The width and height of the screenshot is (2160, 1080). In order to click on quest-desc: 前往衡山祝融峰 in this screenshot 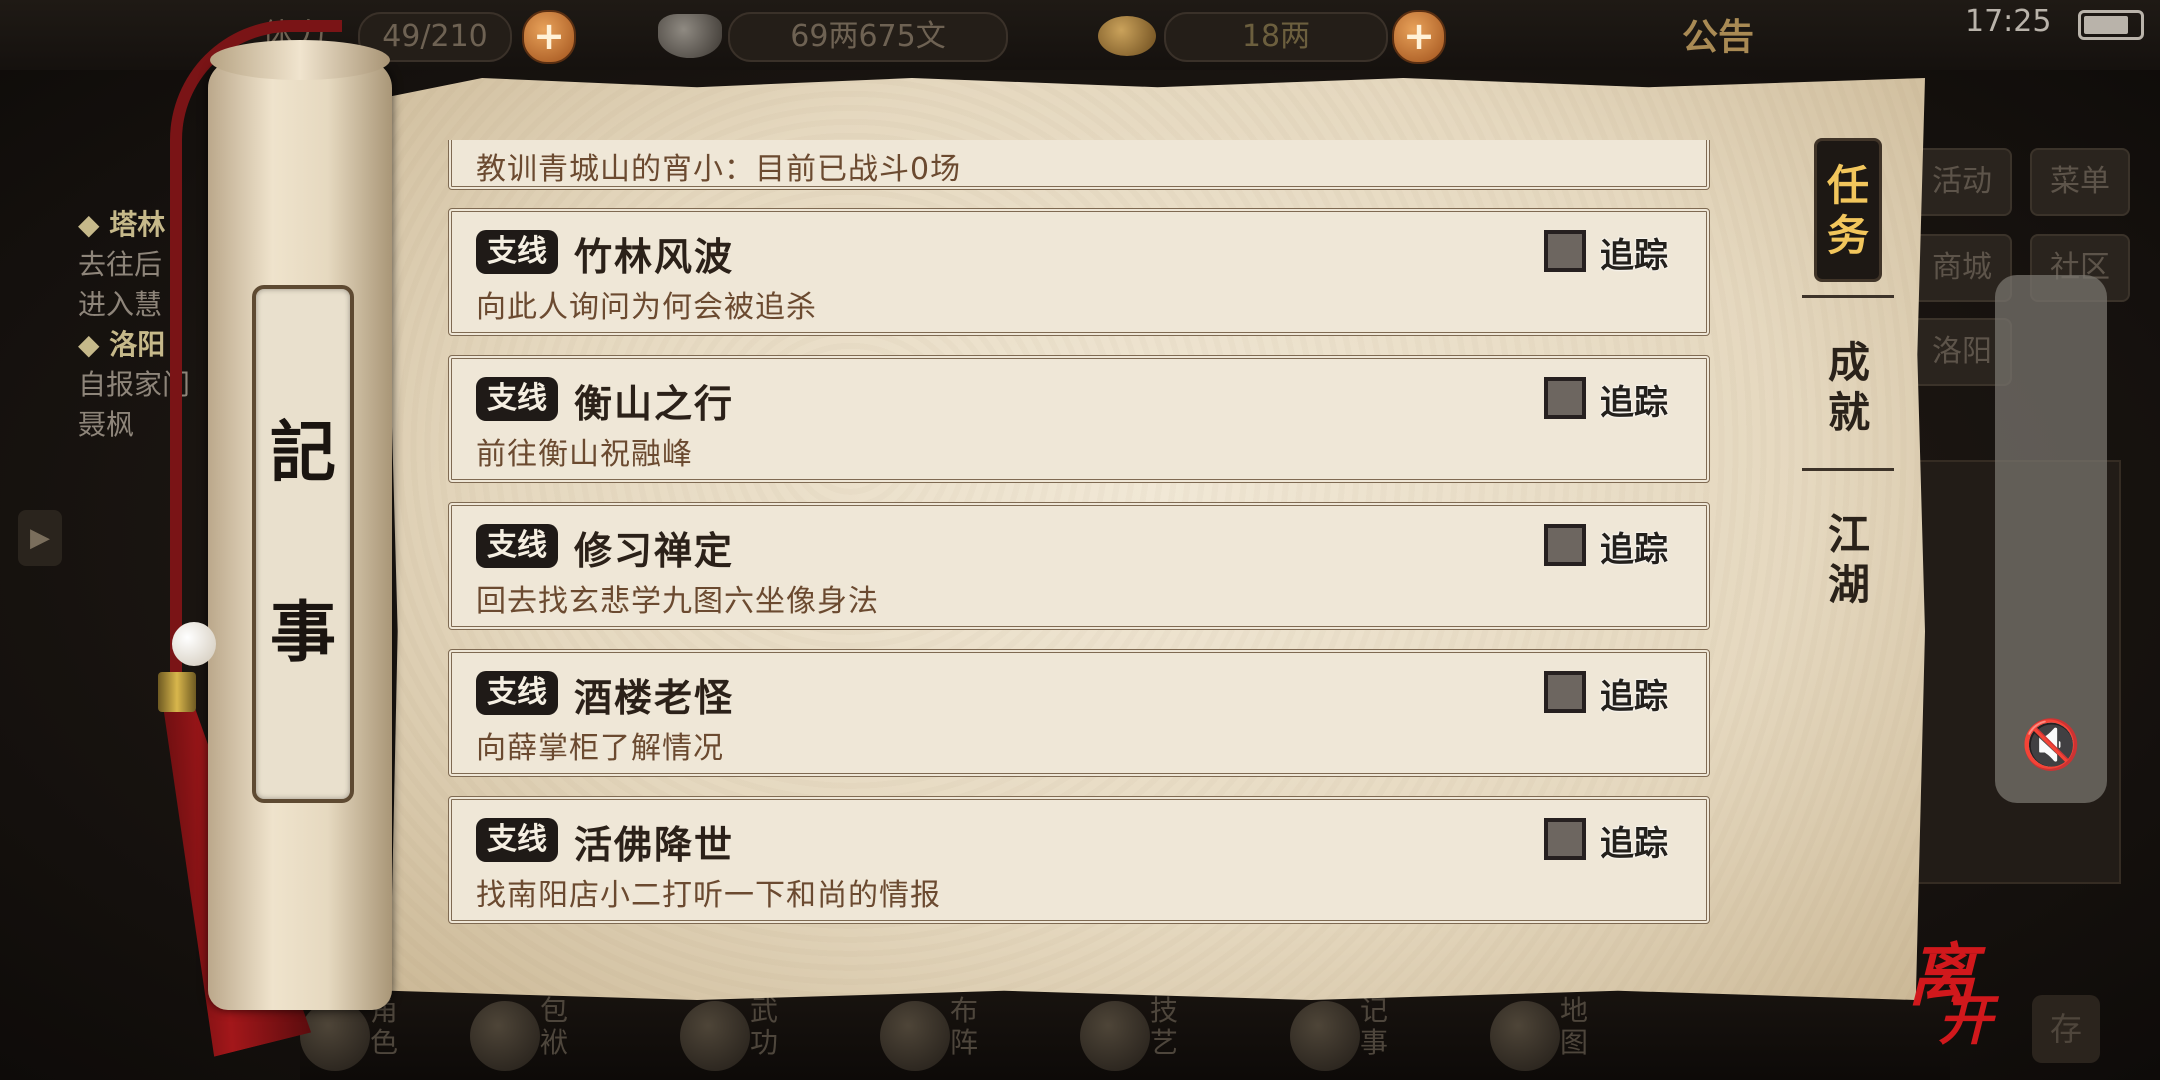, I will do `click(584, 454)`.